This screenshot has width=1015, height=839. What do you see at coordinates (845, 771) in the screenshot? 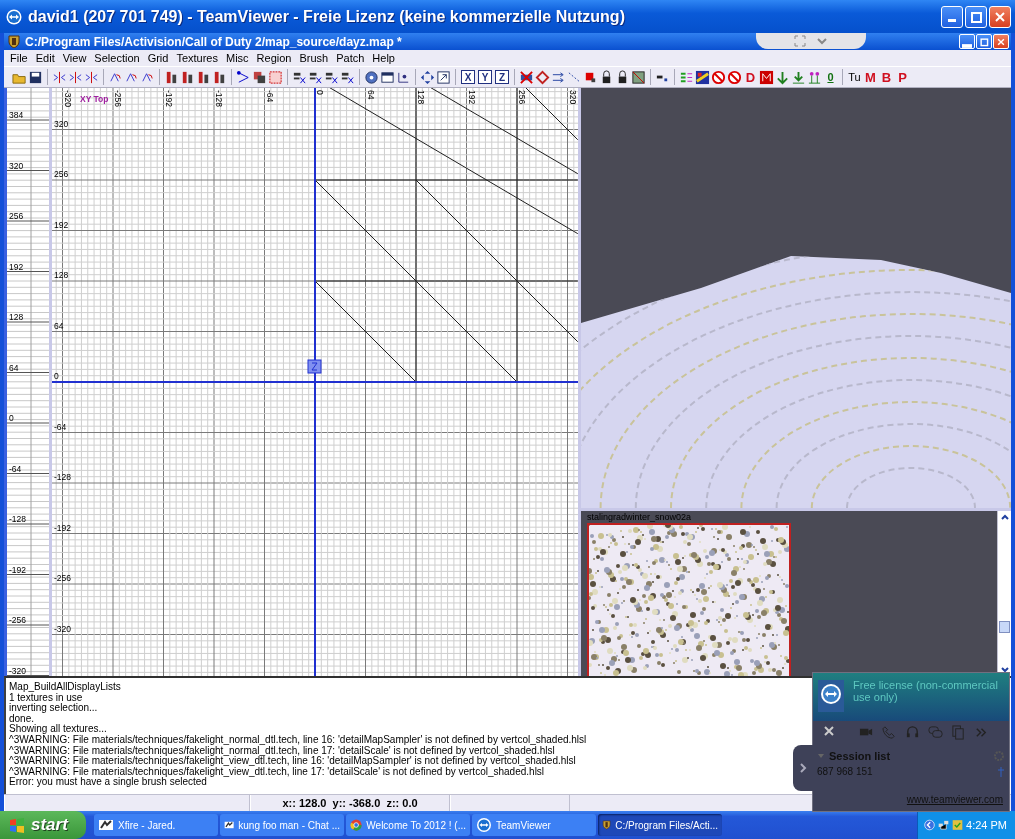
I see `session-id: 687 968 151` at bounding box center [845, 771].